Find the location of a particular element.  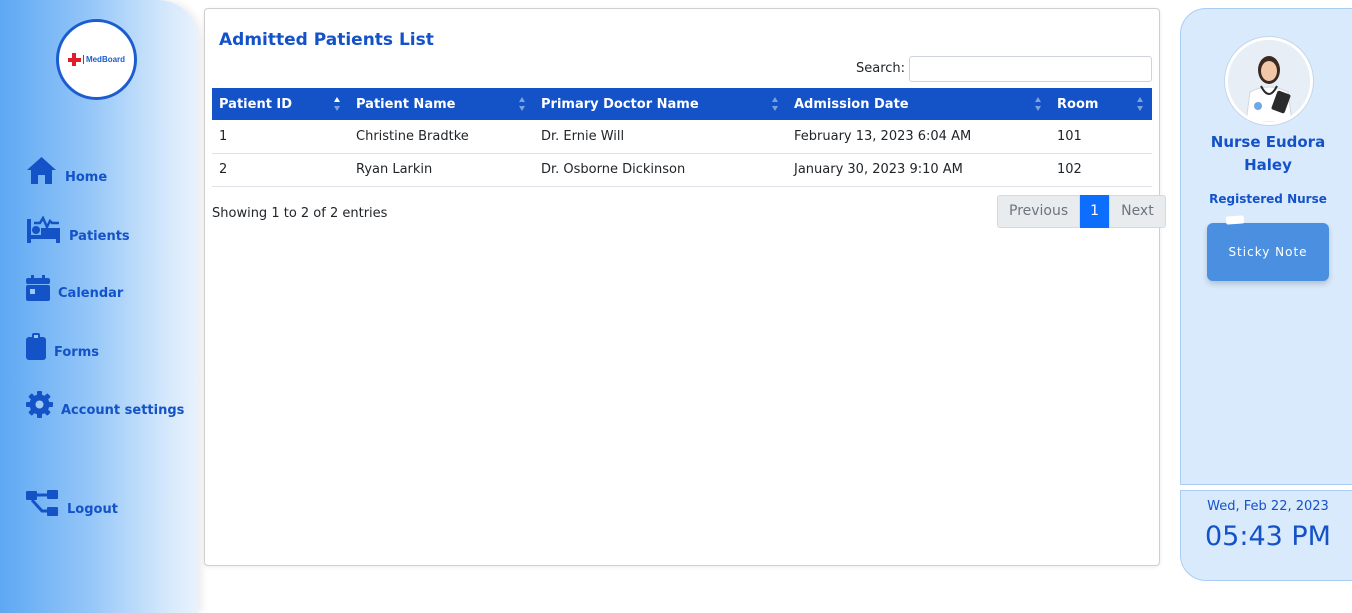

nurse-avatar-image is located at coordinates (1269, 81).